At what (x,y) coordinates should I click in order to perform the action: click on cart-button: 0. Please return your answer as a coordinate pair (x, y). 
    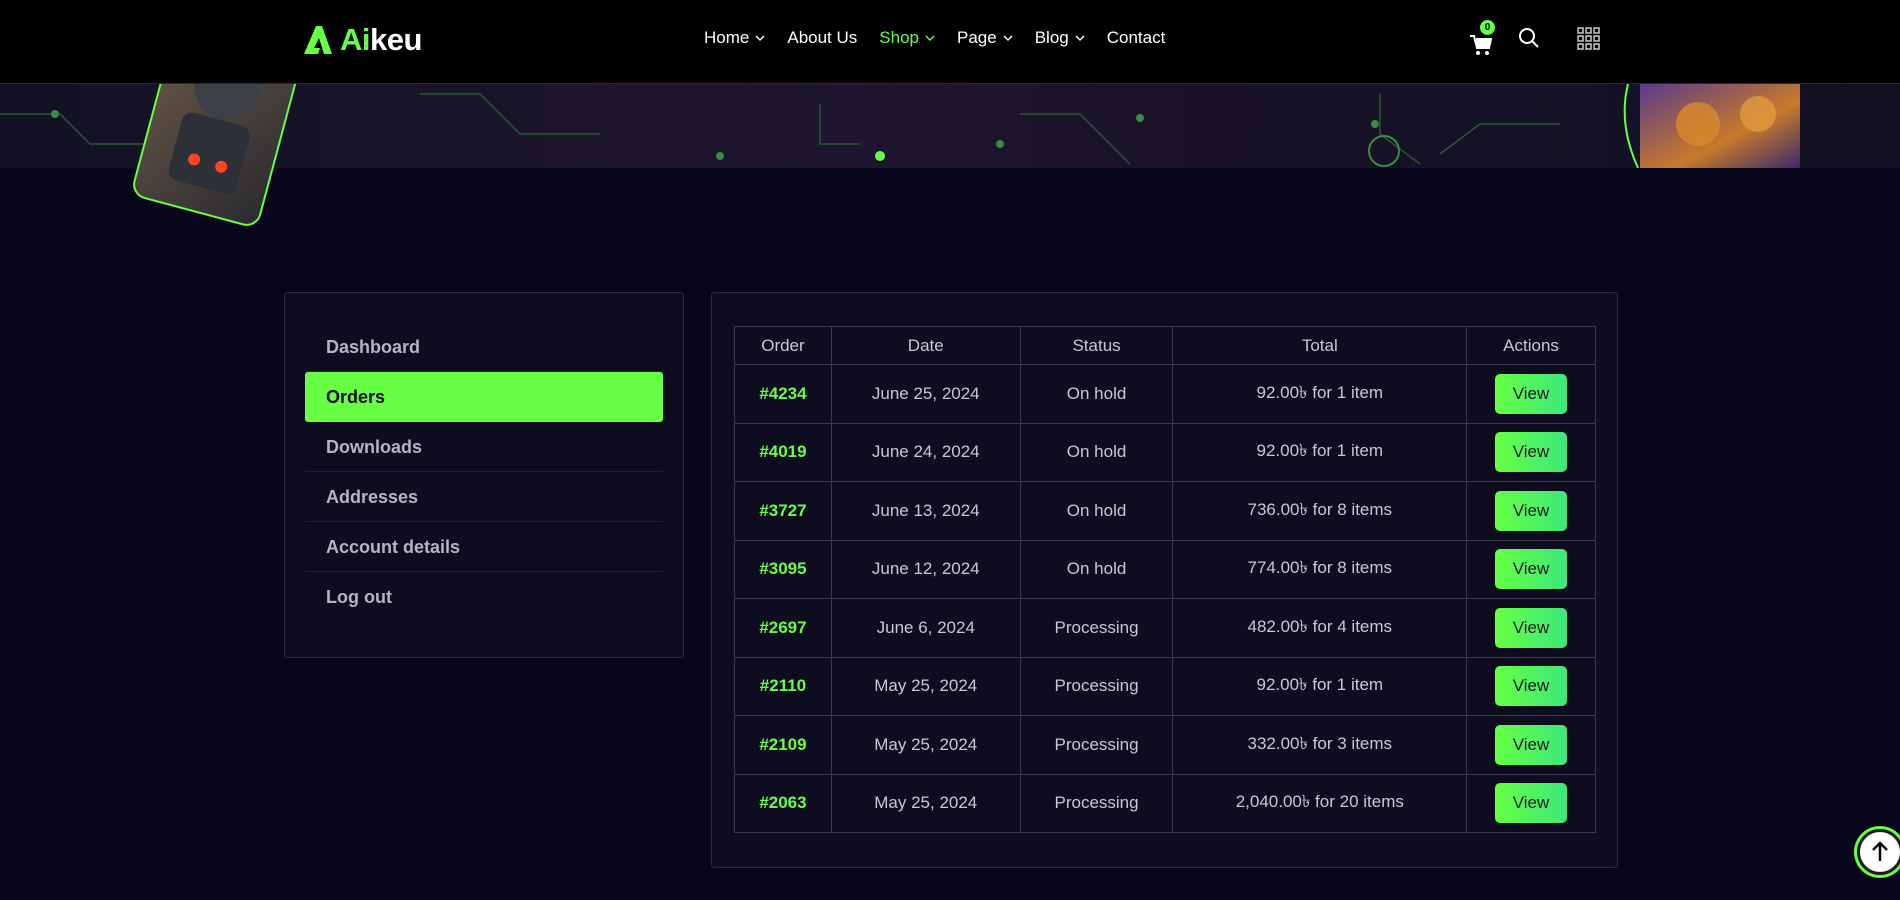
    Looking at the image, I should click on (1483, 40).